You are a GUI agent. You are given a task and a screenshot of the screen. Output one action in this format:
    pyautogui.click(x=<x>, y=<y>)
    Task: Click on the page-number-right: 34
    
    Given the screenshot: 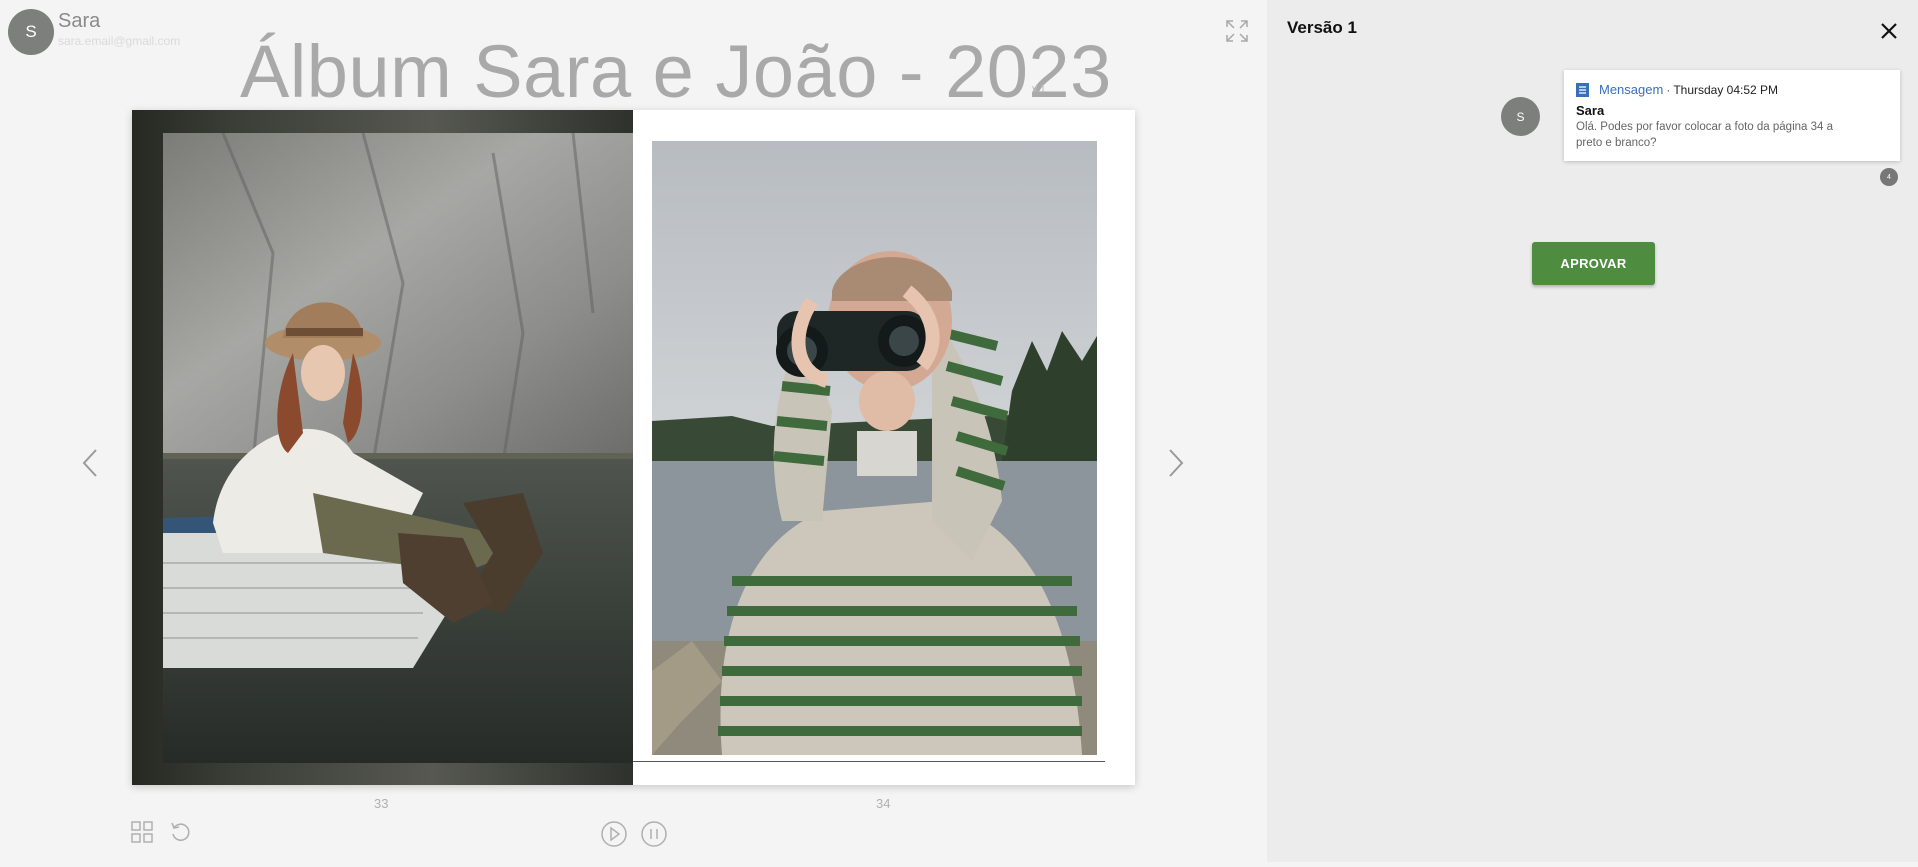 What is the action you would take?
    pyautogui.click(x=883, y=803)
    